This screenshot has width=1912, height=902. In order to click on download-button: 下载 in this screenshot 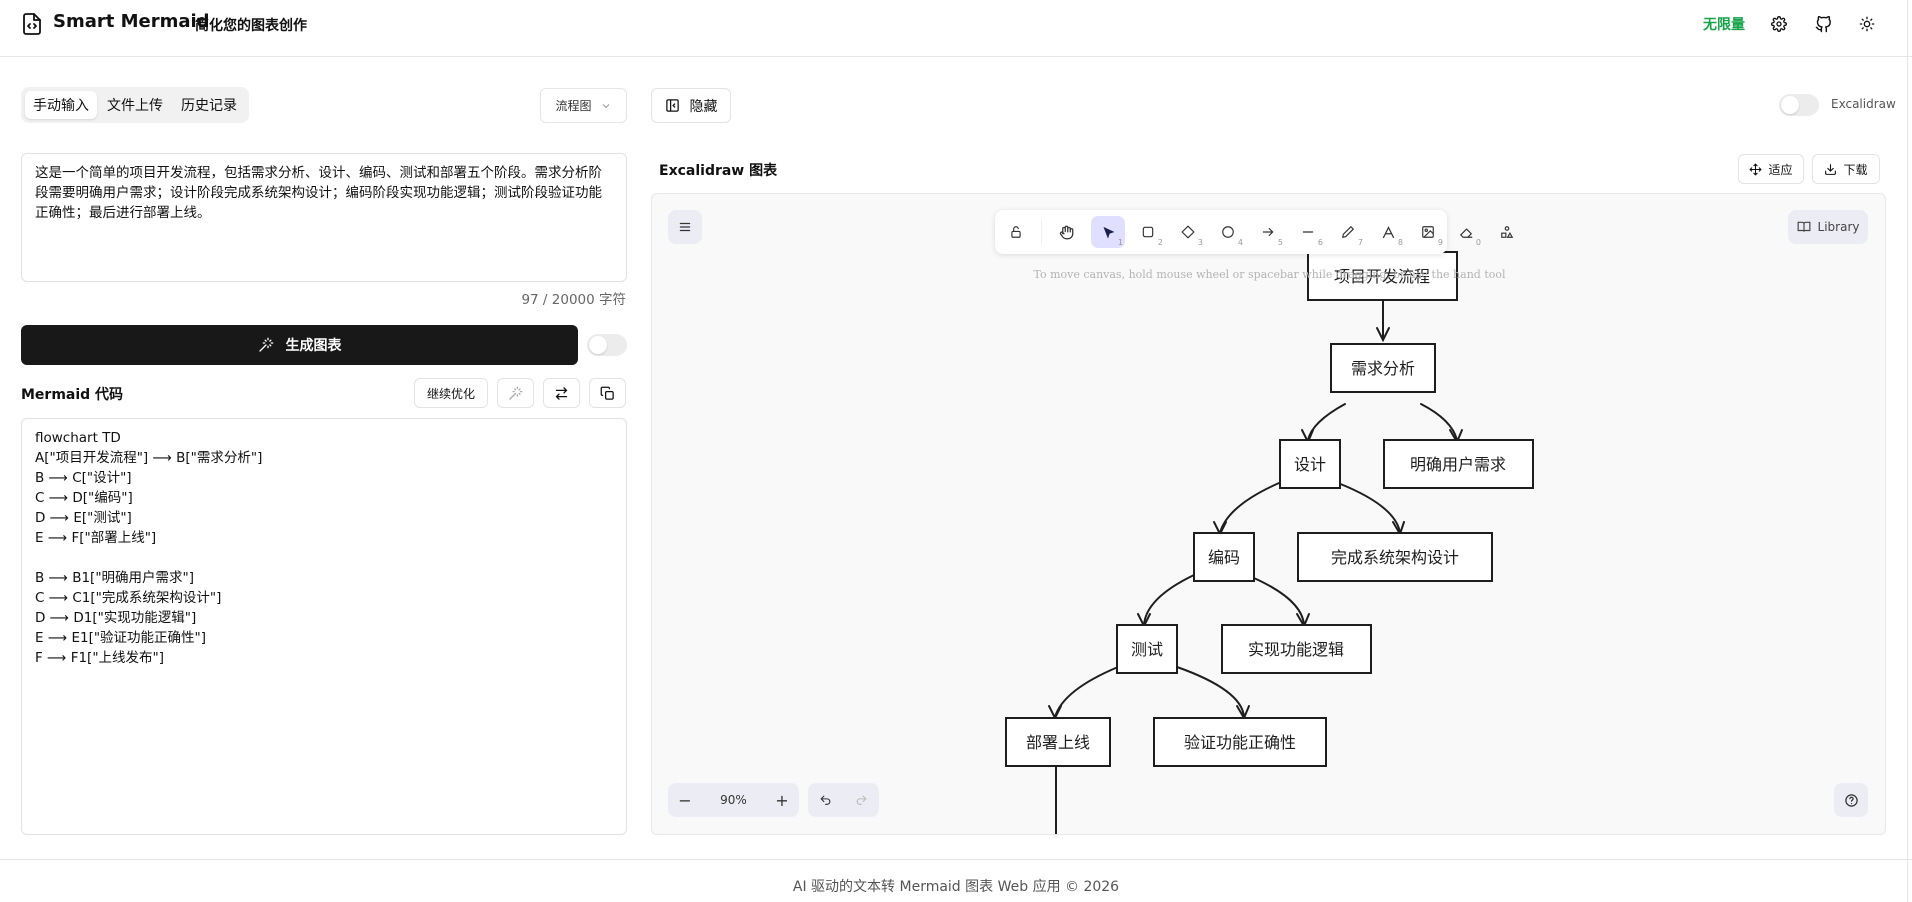, I will do `click(1846, 169)`.